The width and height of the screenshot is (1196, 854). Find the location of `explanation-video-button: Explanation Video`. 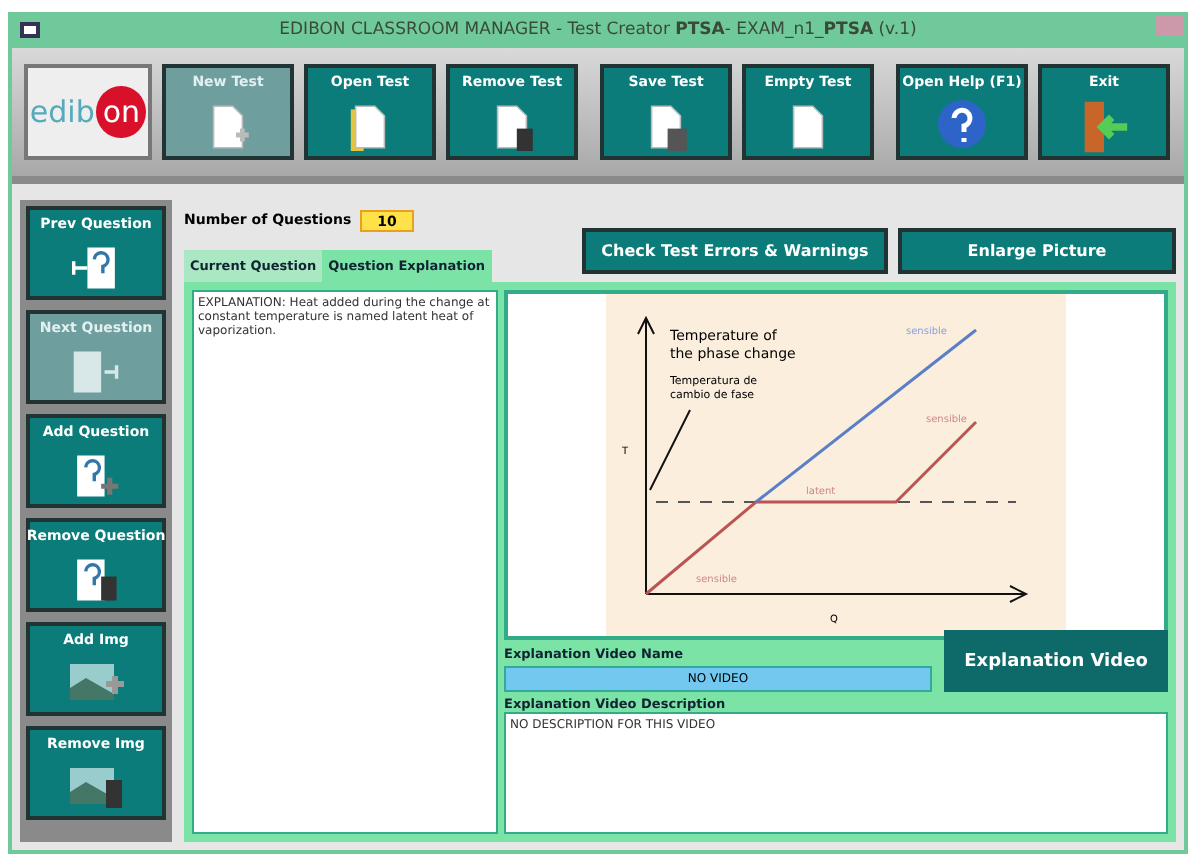

explanation-video-button: Explanation Video is located at coordinates (1056, 661).